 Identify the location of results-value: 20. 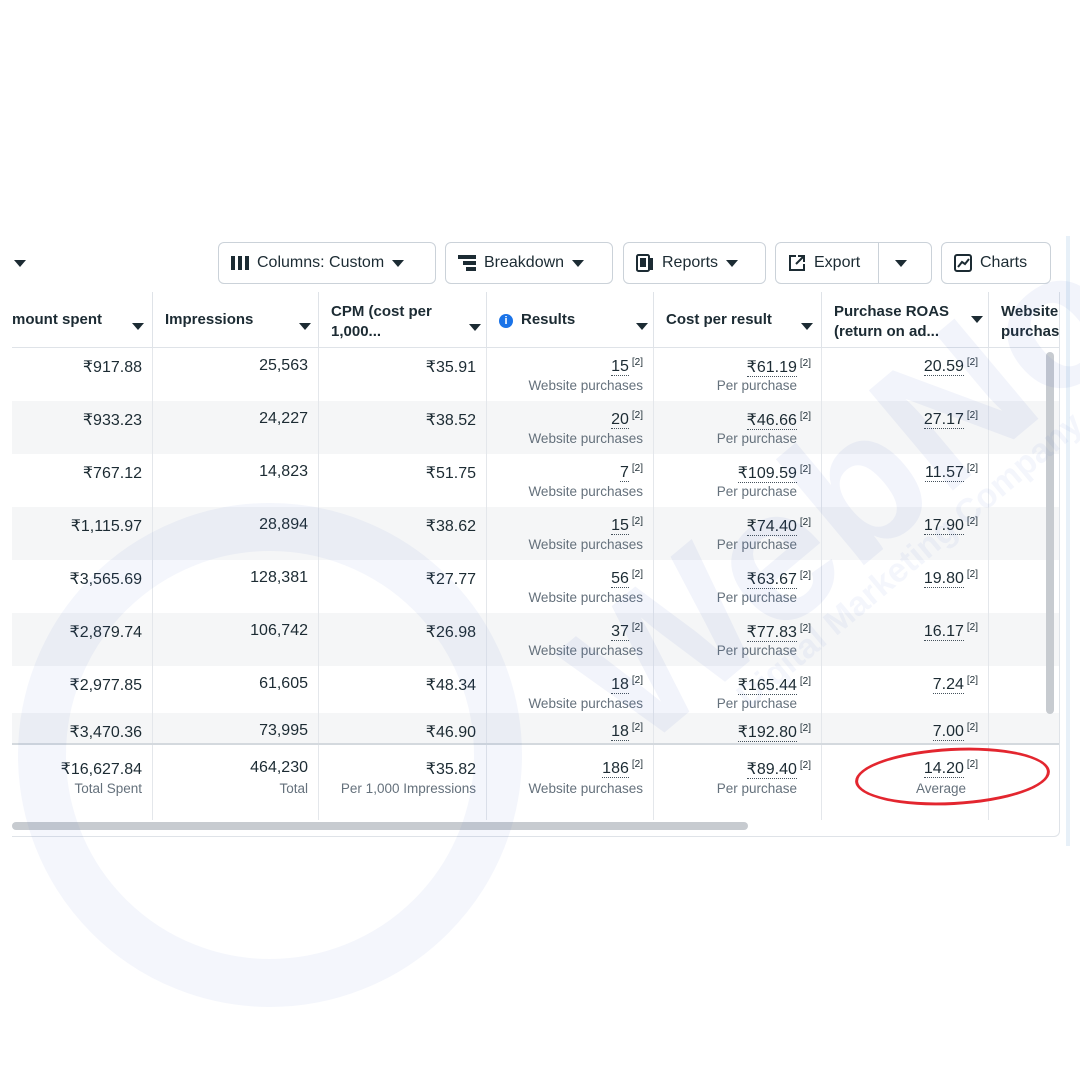
(620, 420).